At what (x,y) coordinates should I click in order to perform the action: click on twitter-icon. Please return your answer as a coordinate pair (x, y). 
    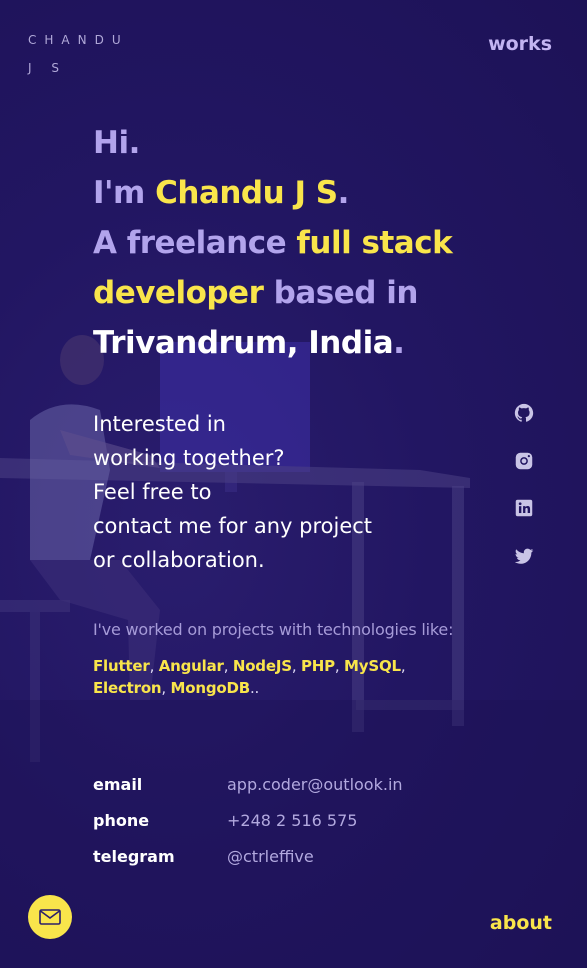
    Looking at the image, I should click on (524, 556).